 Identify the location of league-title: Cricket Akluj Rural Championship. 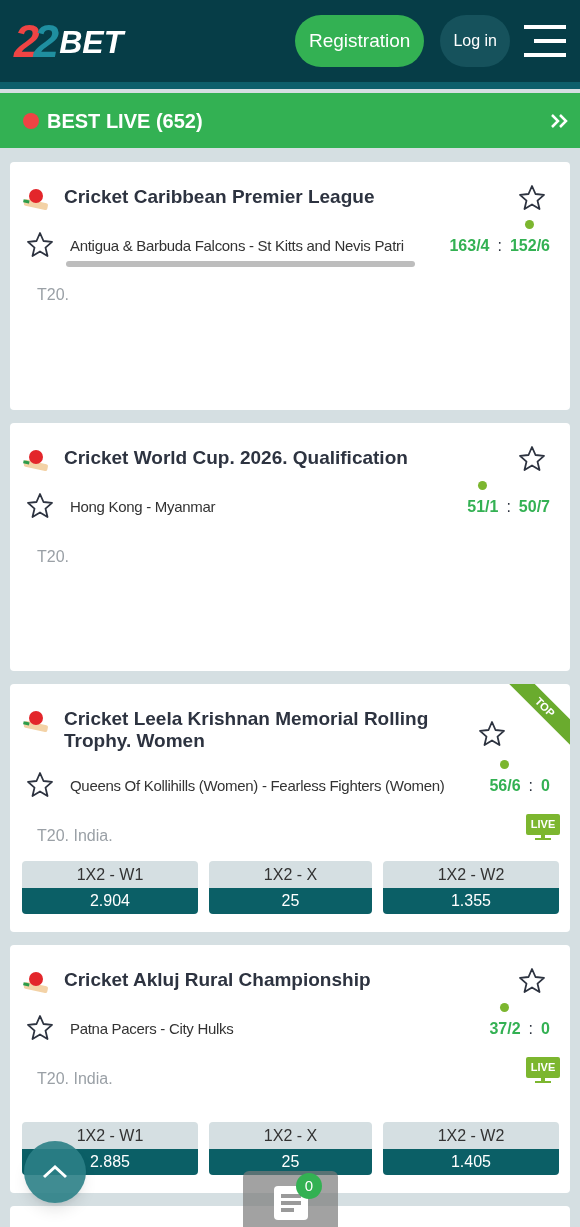
(218, 979).